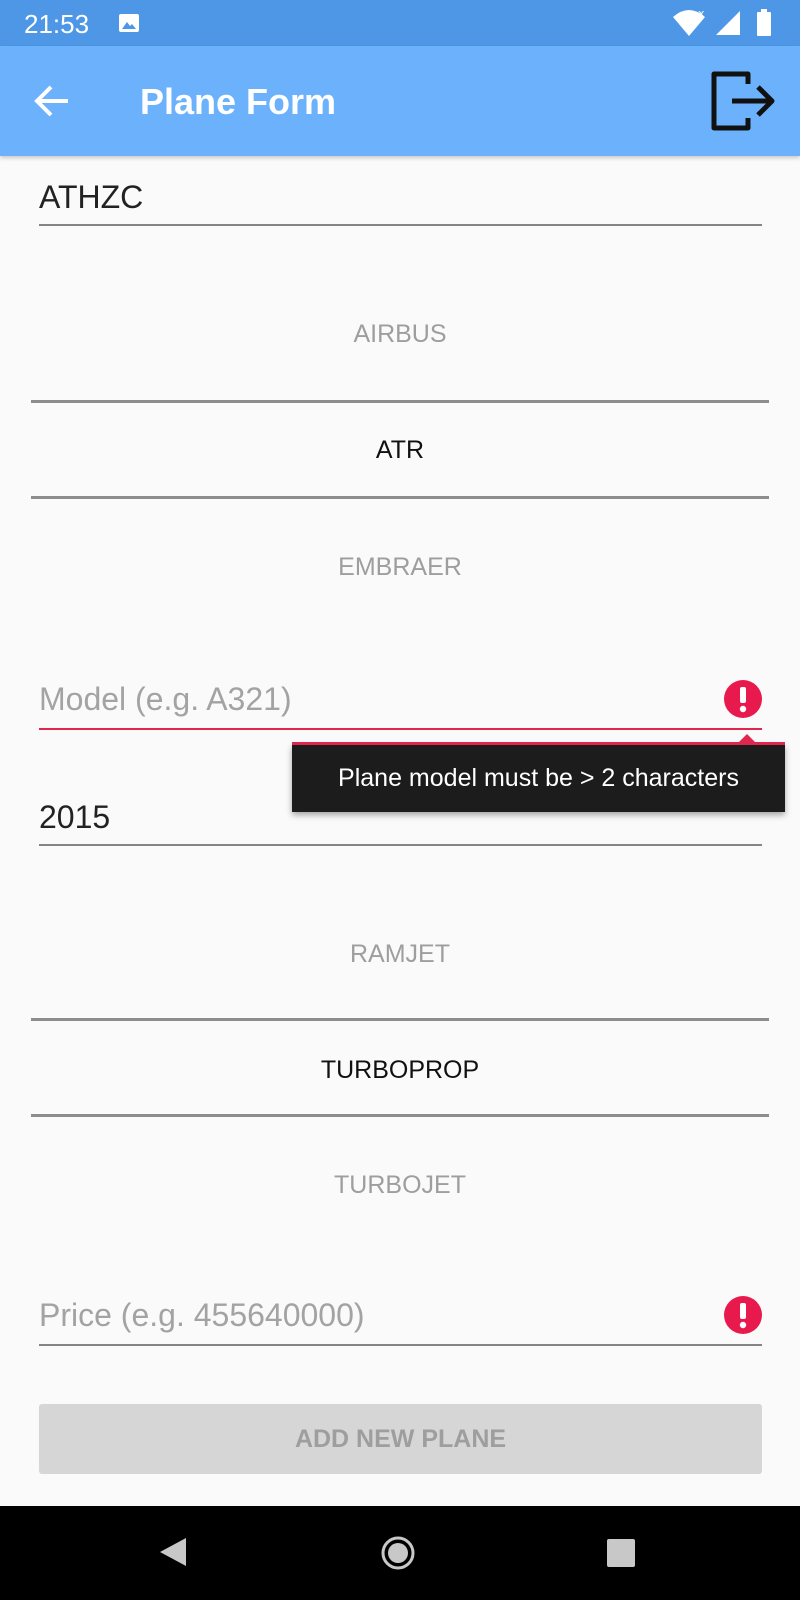 This screenshot has height=1600, width=800. I want to click on image-notification-icon, so click(129, 23).